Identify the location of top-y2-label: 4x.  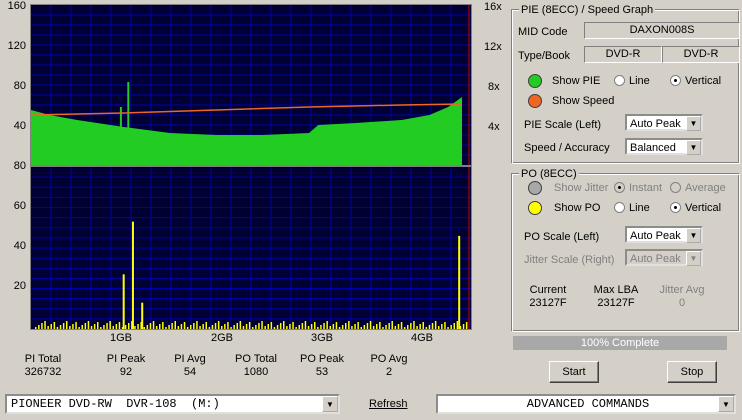
(494, 127).